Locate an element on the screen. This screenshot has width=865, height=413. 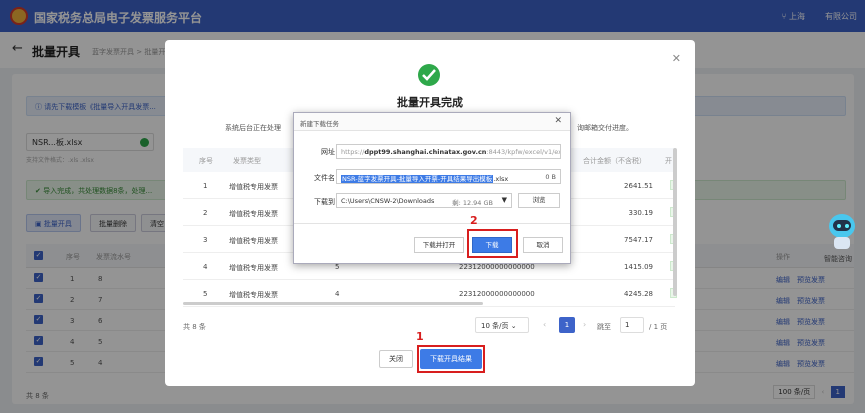
filename-selected: NSR-蓝字发票开具-批量导入开票-开具结果导出模板 is located at coordinates (417, 179).